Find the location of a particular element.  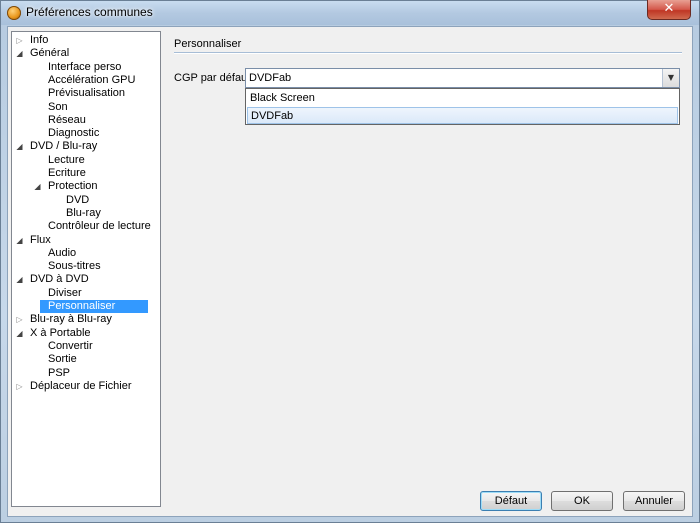

tree-item-label: X à Portable is located at coordinates (60, 332).